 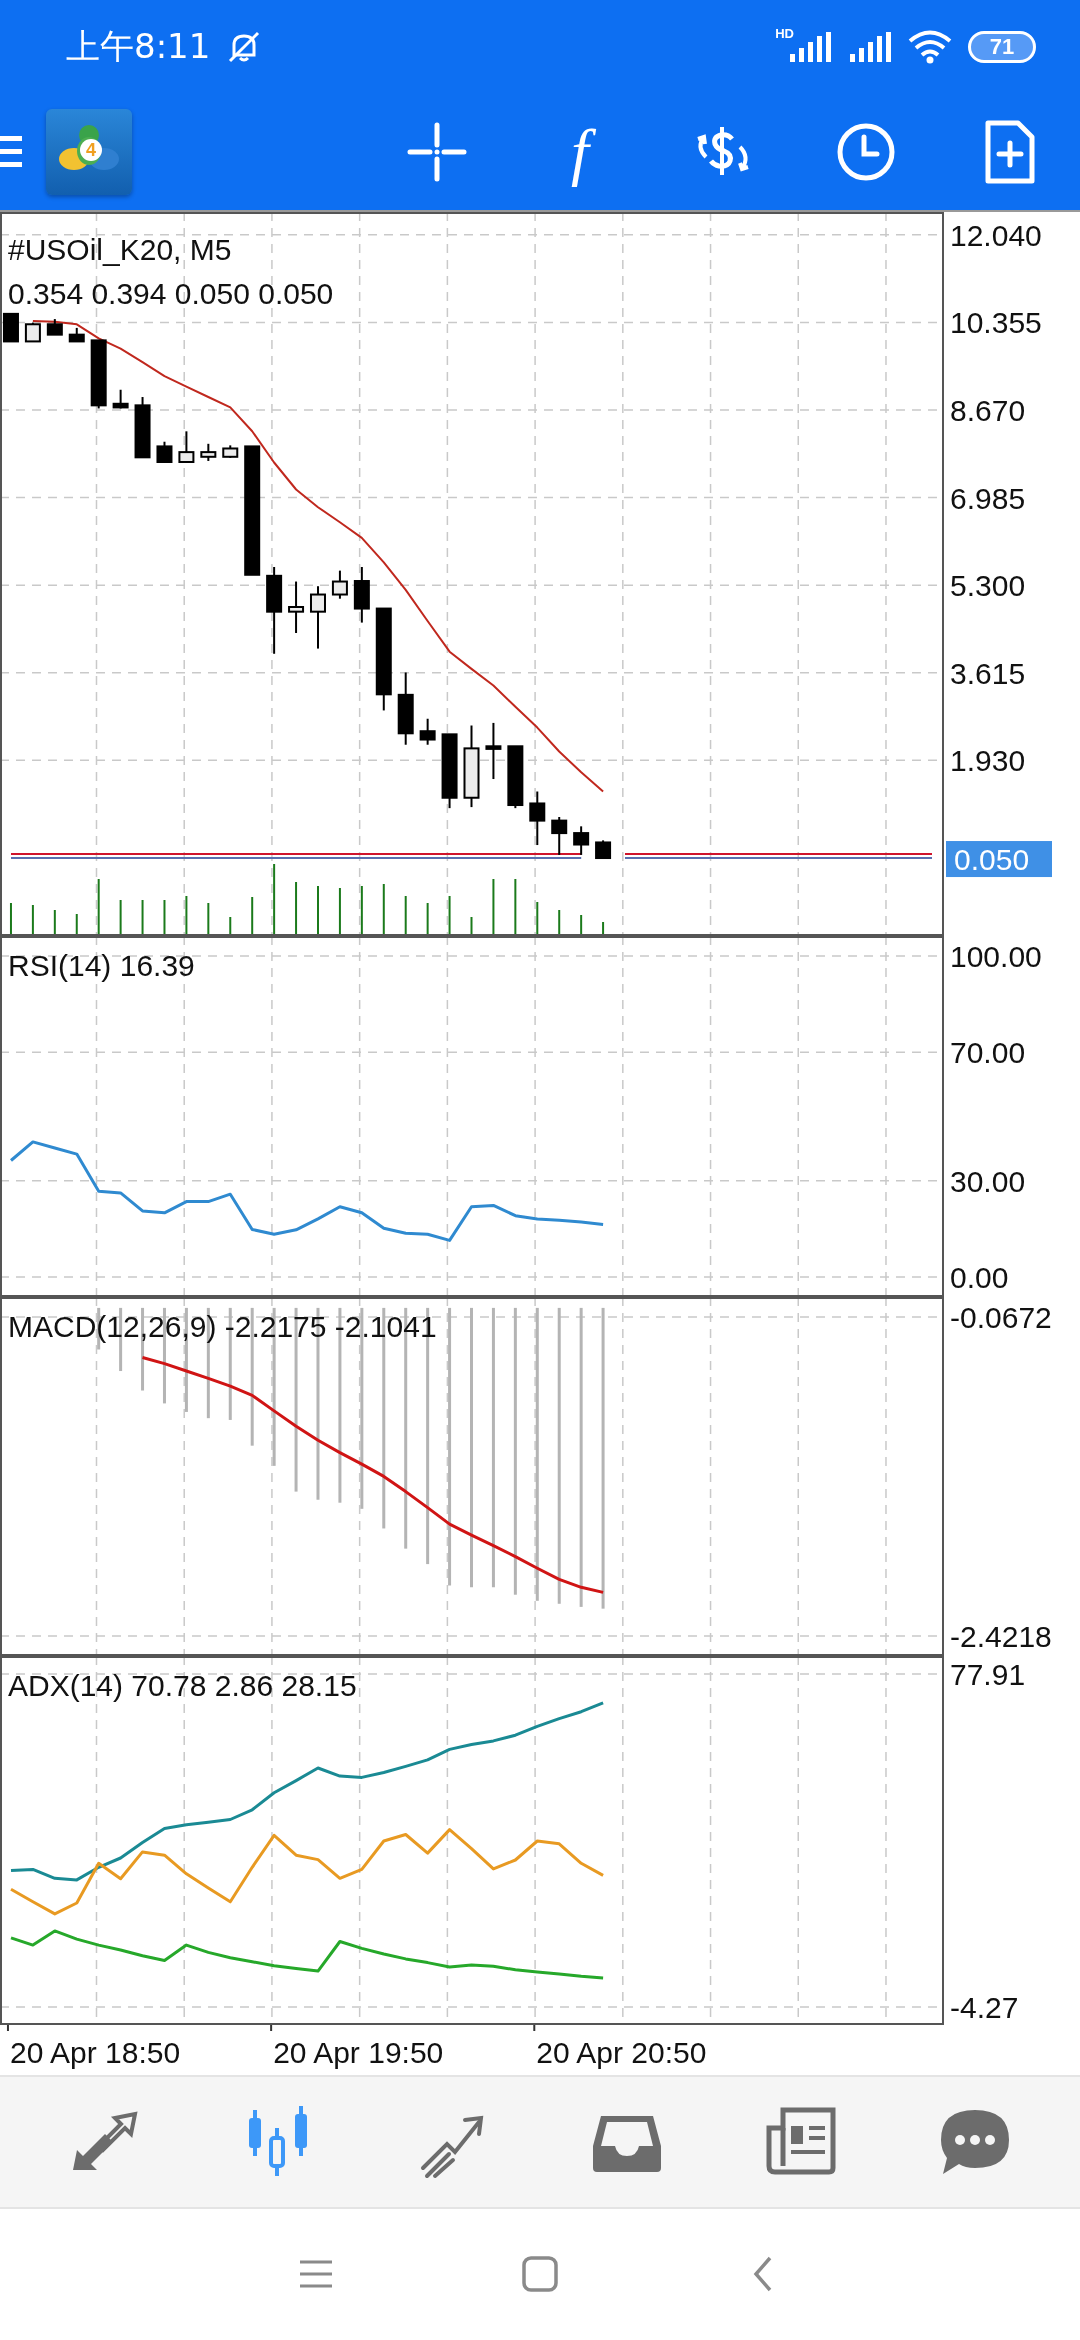 What do you see at coordinates (182, 1686) in the screenshot?
I see `indicator-title: ADX(14) 70.78 2.86 28.15` at bounding box center [182, 1686].